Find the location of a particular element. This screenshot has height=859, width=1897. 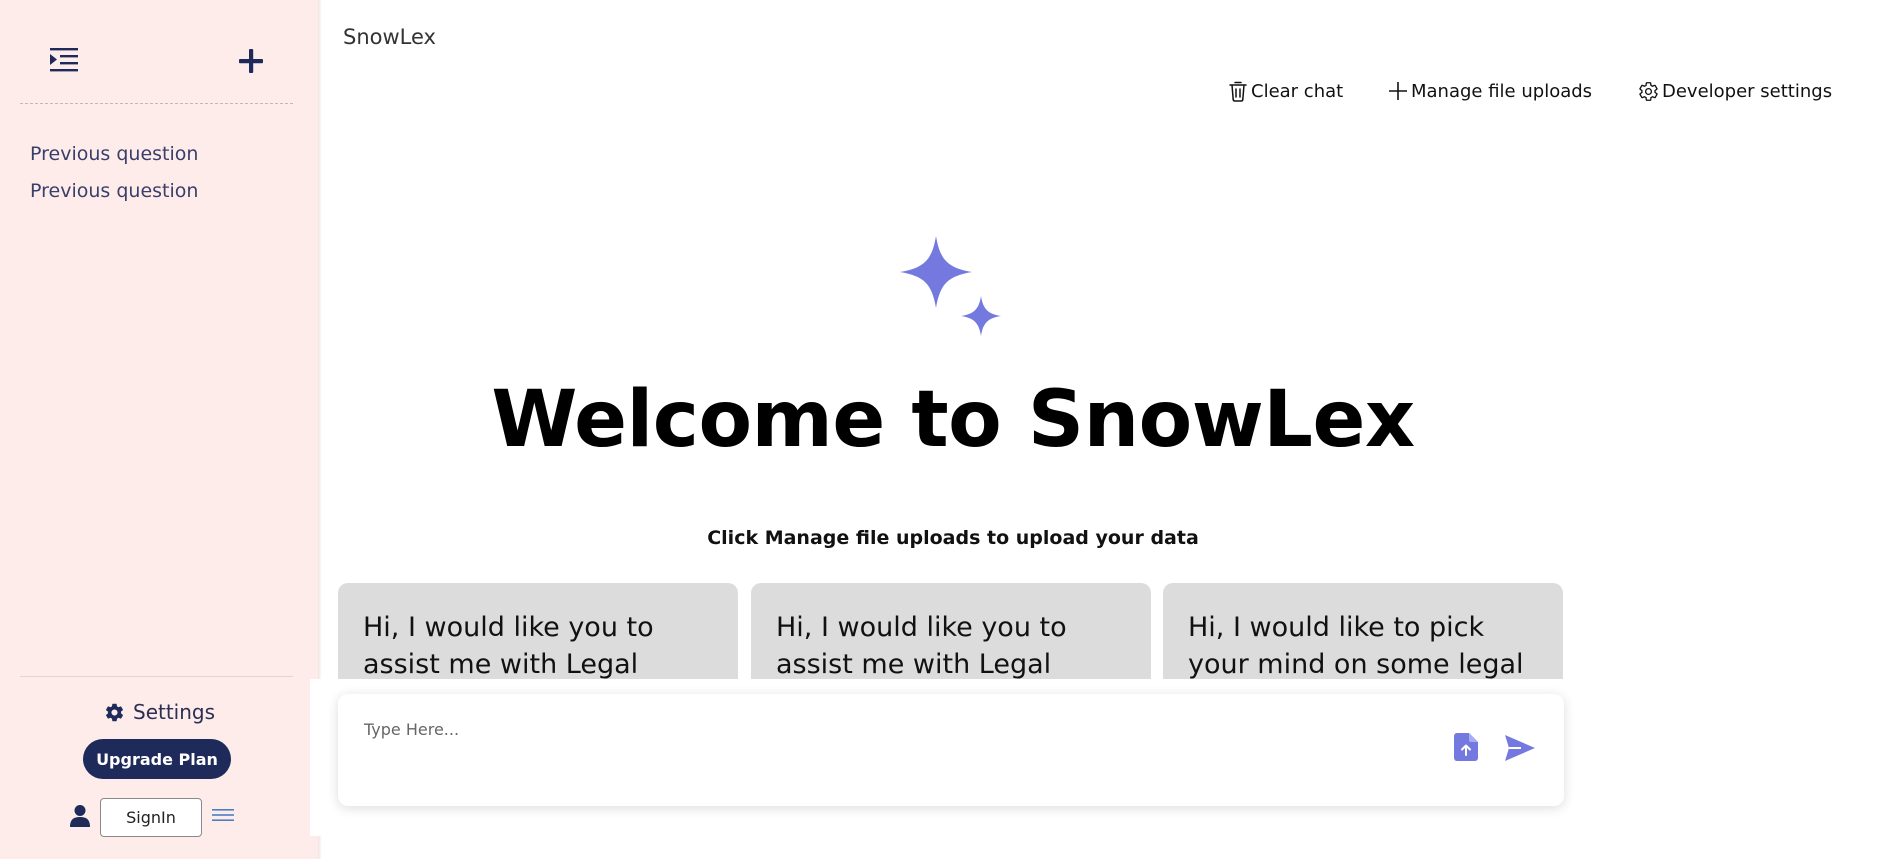

chat-composer is located at coordinates (951, 750).